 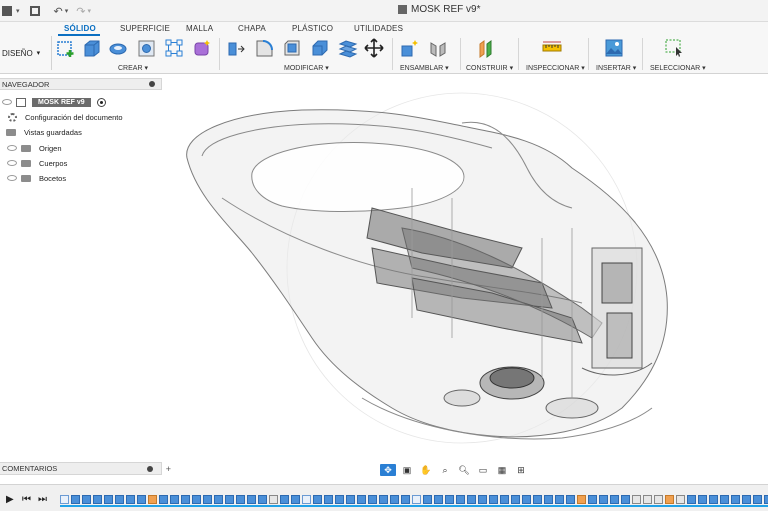 What do you see at coordinates (616, 68) in the screenshot?
I see `group-insert-label: INSERTAR ▾` at bounding box center [616, 68].